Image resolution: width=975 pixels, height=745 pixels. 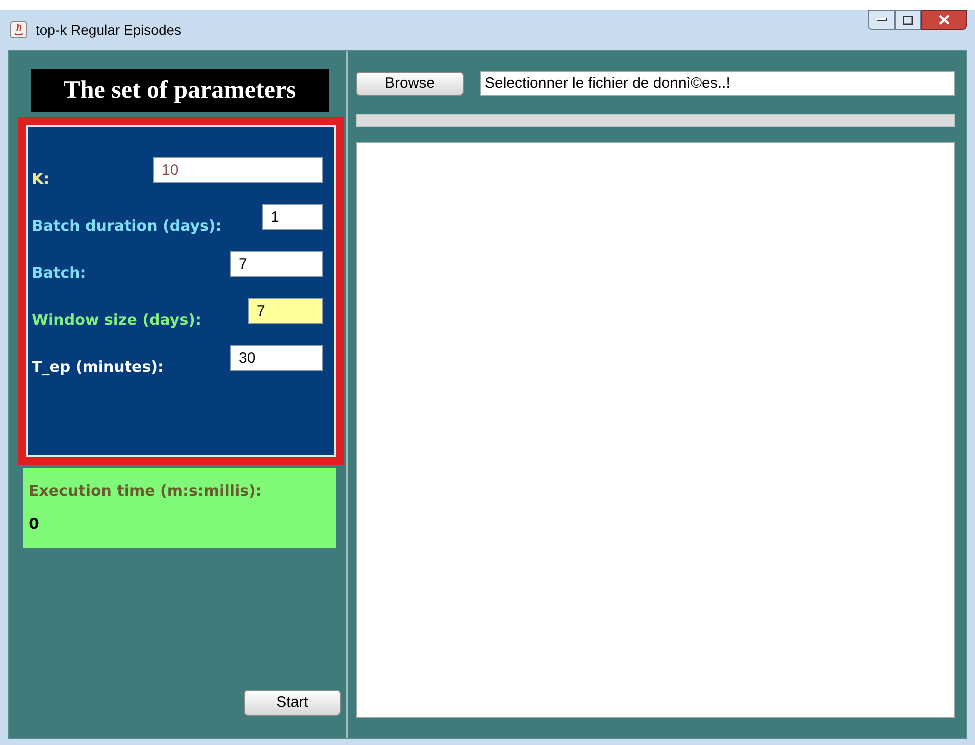 I want to click on minimize-icon, so click(x=881, y=20).